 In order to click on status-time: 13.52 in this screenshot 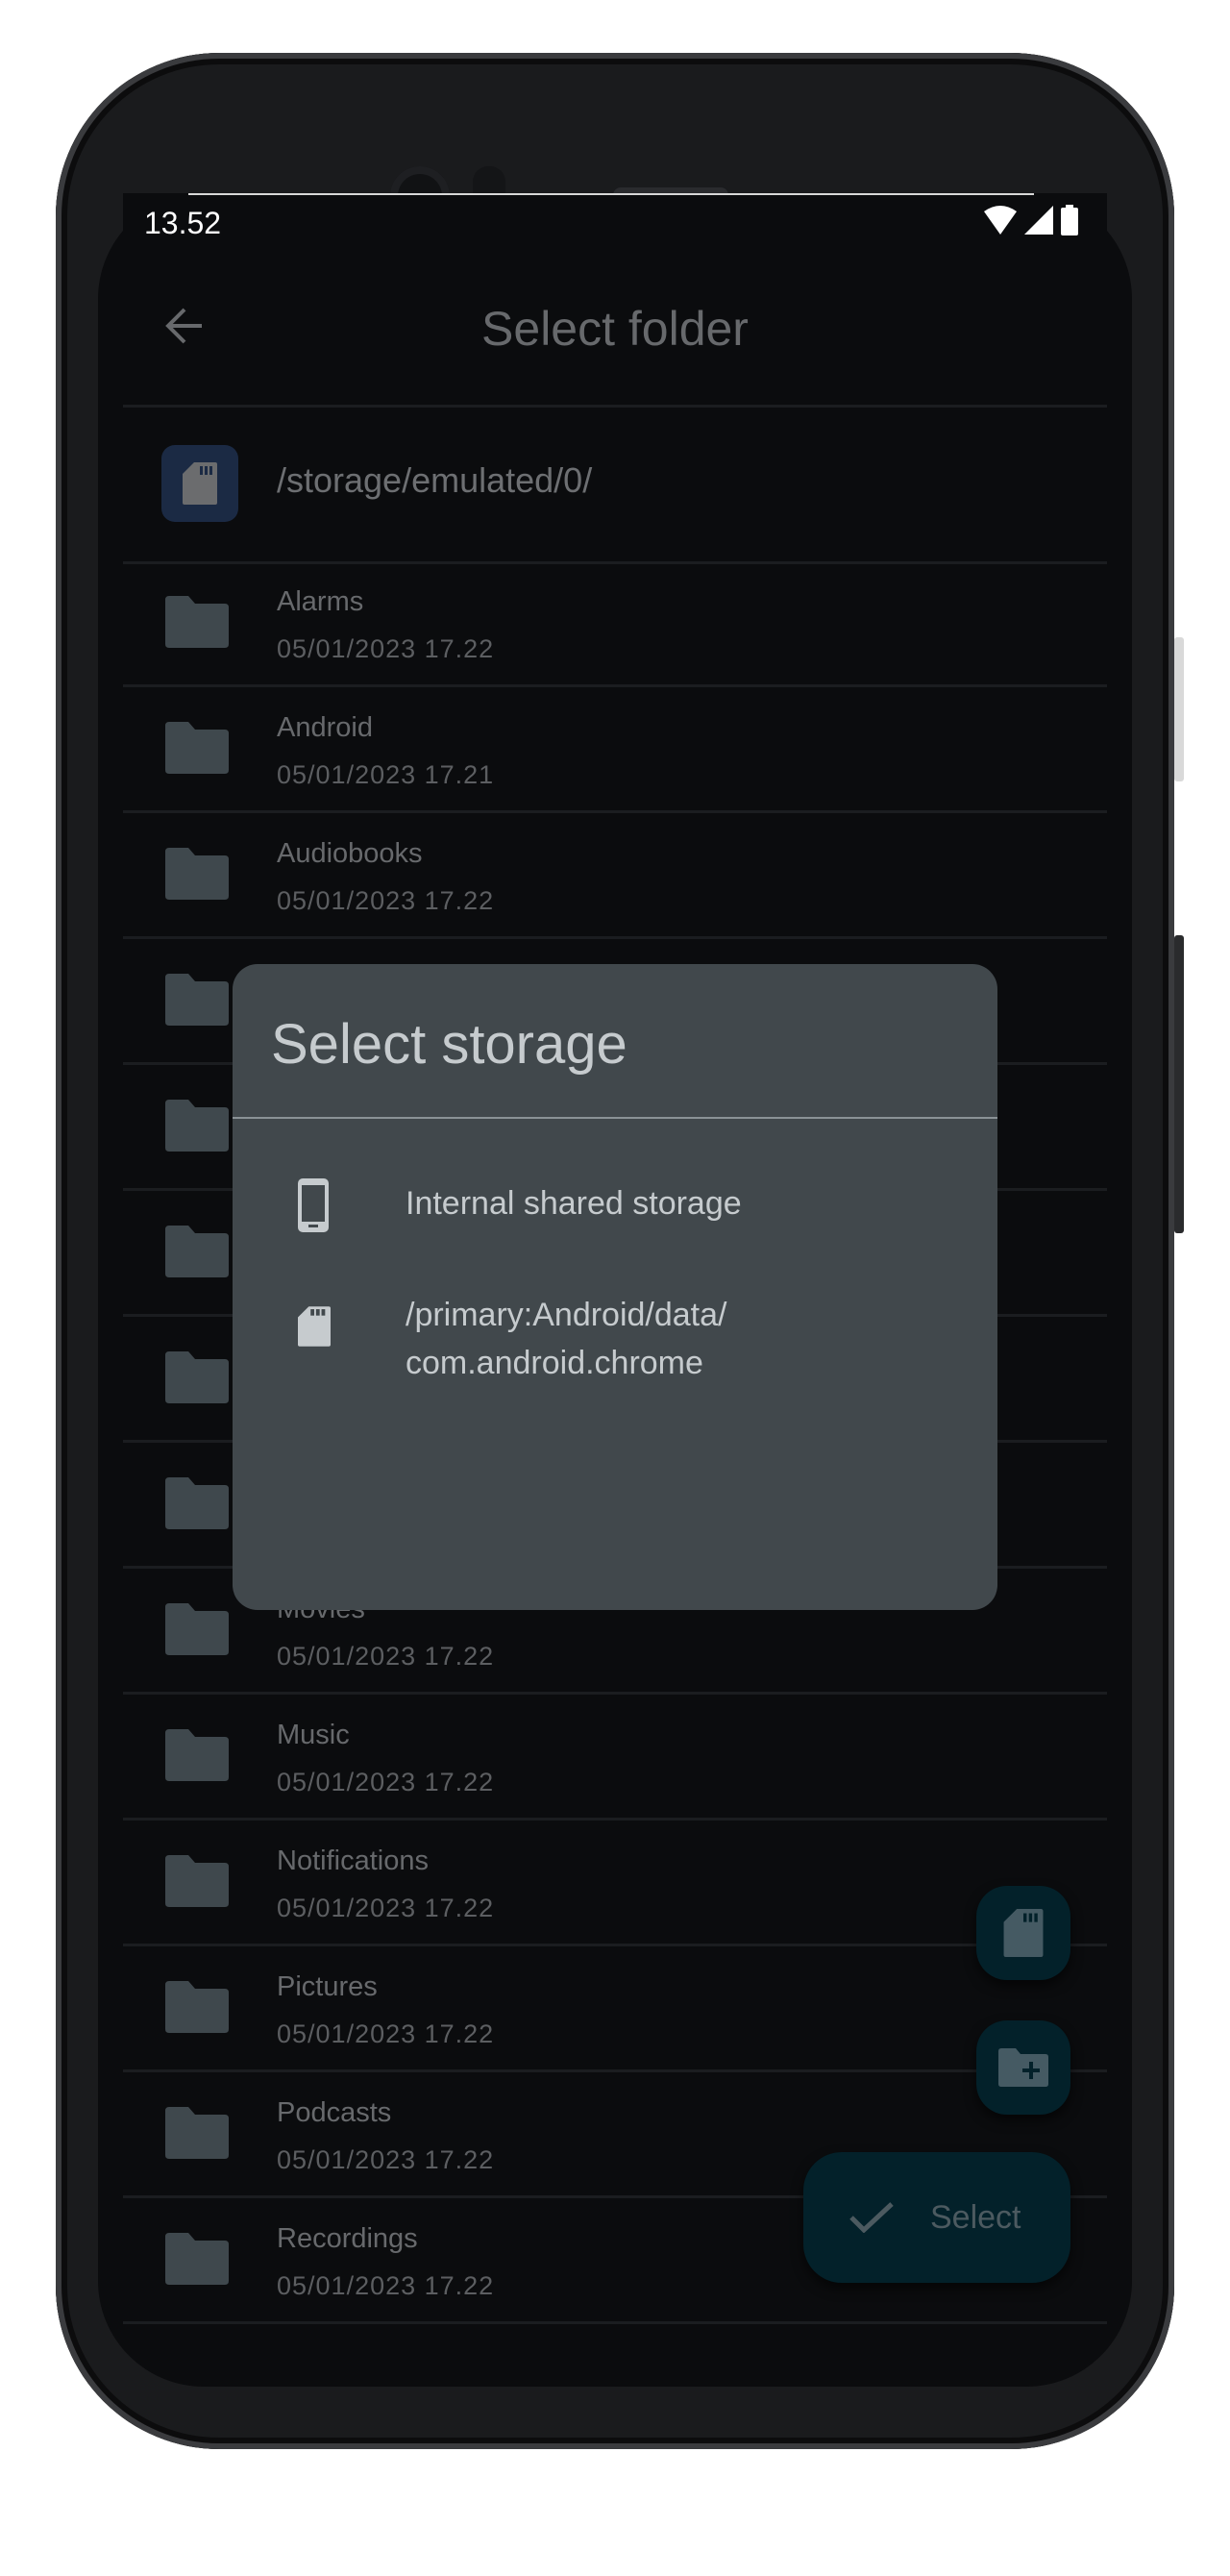, I will do `click(183, 223)`.